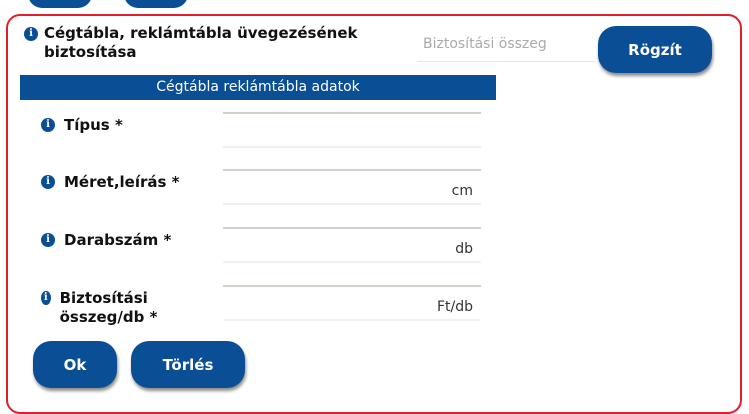  I want to click on field-label-type: i Típus *, so click(82, 125).